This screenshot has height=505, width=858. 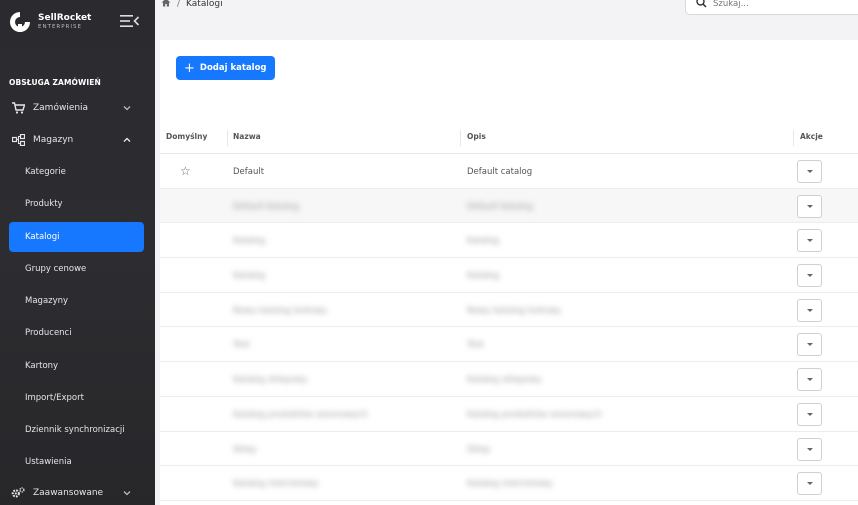 What do you see at coordinates (48, 462) in the screenshot?
I see `sidebar-subitem-label: Ustawienia` at bounding box center [48, 462].